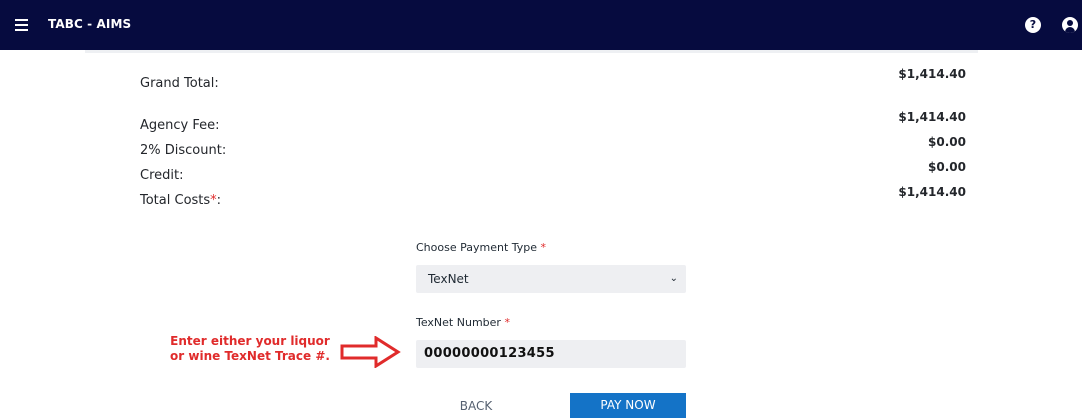  I want to click on payment-type-label-text: Choose Payment Type, so click(477, 247).